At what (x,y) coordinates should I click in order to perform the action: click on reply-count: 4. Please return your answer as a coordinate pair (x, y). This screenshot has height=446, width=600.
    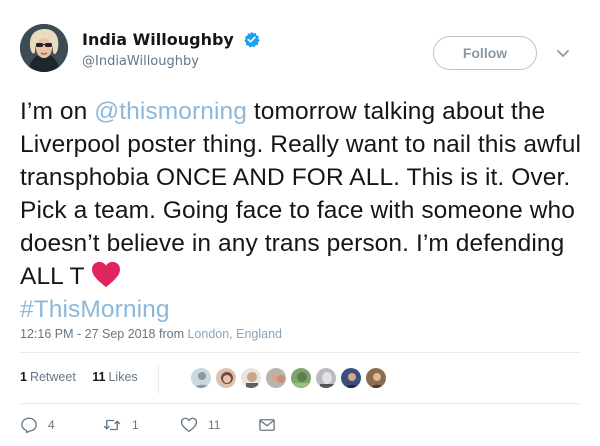
    Looking at the image, I should click on (51, 425).